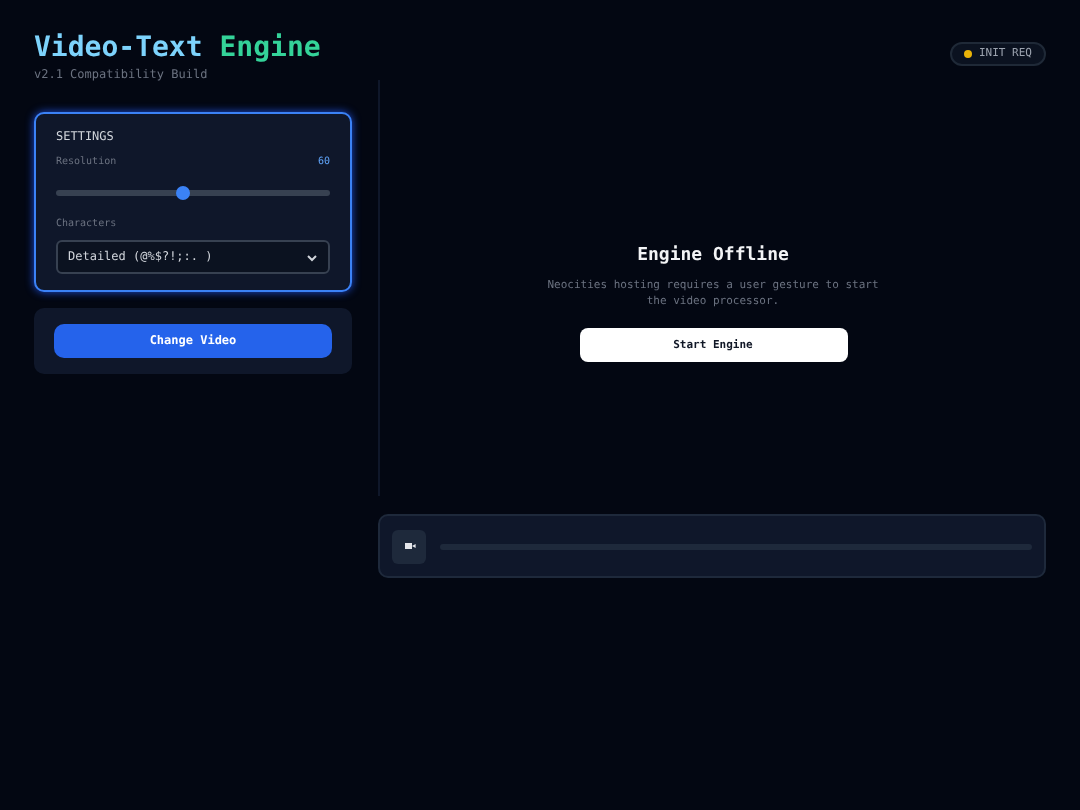  I want to click on camera-button, so click(409, 546).